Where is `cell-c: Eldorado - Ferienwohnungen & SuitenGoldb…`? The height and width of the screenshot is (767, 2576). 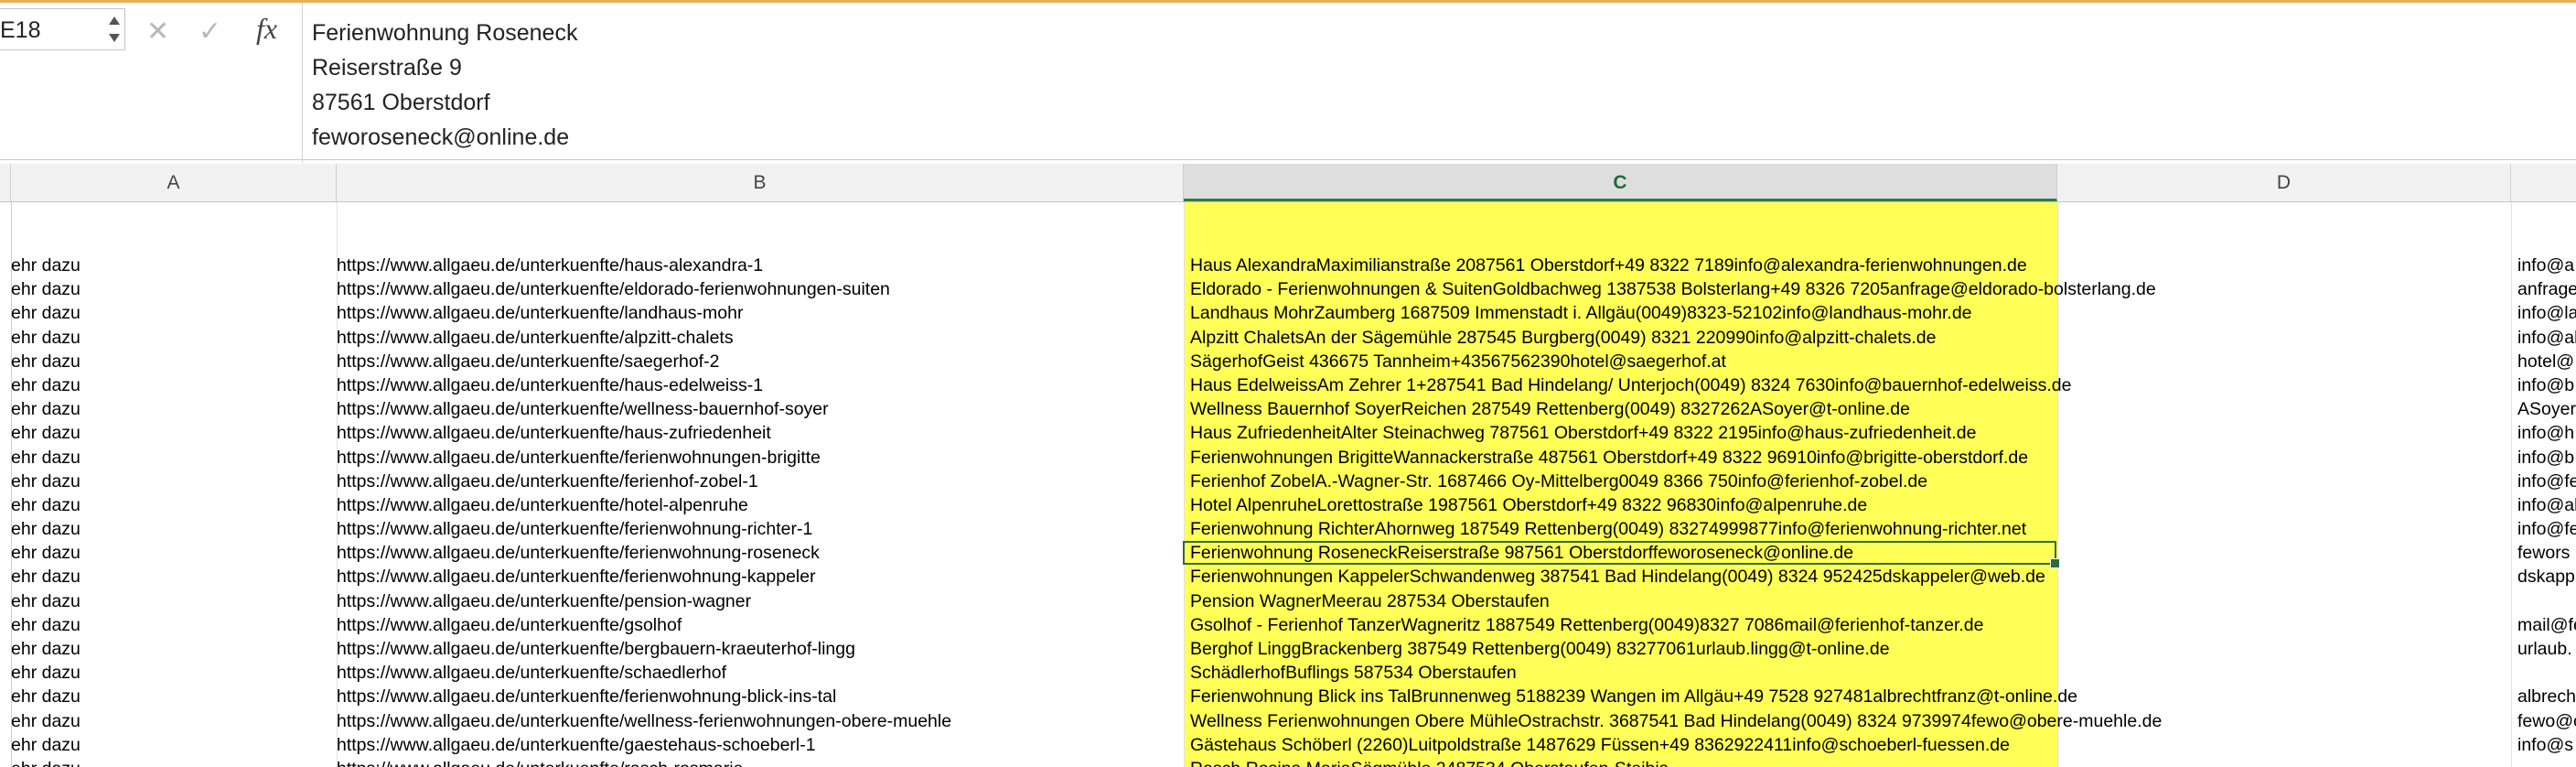
cell-c: Eldorado - Ferienwohnungen & SuitenGoldb… is located at coordinates (1673, 289).